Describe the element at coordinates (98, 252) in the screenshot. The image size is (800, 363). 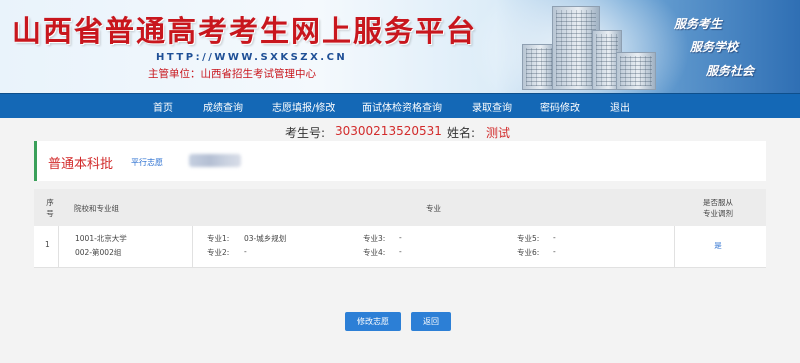
I see `row-major-group: 002-第002组` at that location.